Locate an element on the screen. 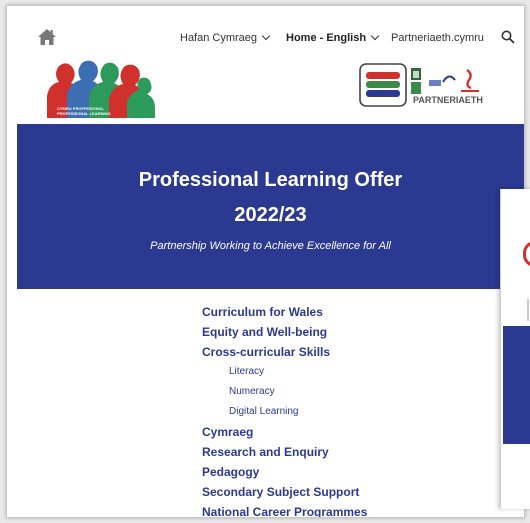 The width and height of the screenshot is (530, 523). menu-link-equity-and-well-being: Equity and Well-being is located at coordinates (284, 332).